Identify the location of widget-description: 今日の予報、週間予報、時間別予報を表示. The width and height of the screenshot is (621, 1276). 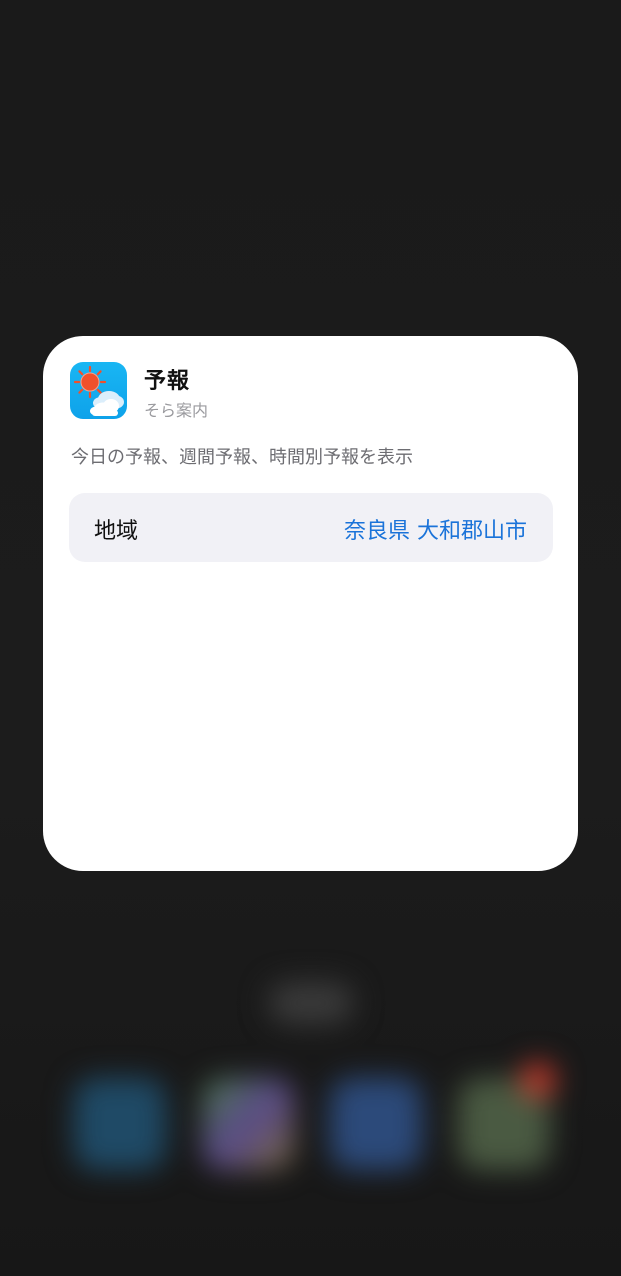
(242, 457).